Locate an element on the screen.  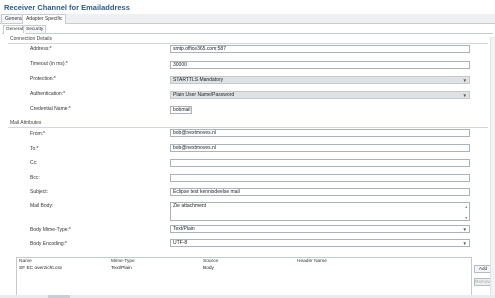
mail-body-value: Zie attachment is located at coordinates (190, 206).